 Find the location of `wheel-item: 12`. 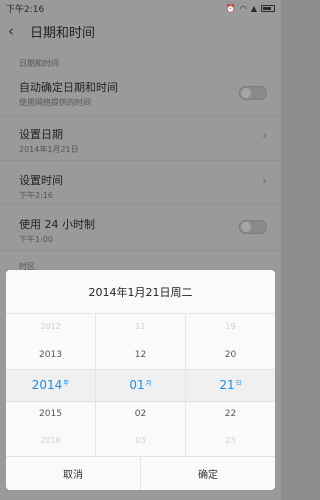

wheel-item: 12 is located at coordinates (140, 355).